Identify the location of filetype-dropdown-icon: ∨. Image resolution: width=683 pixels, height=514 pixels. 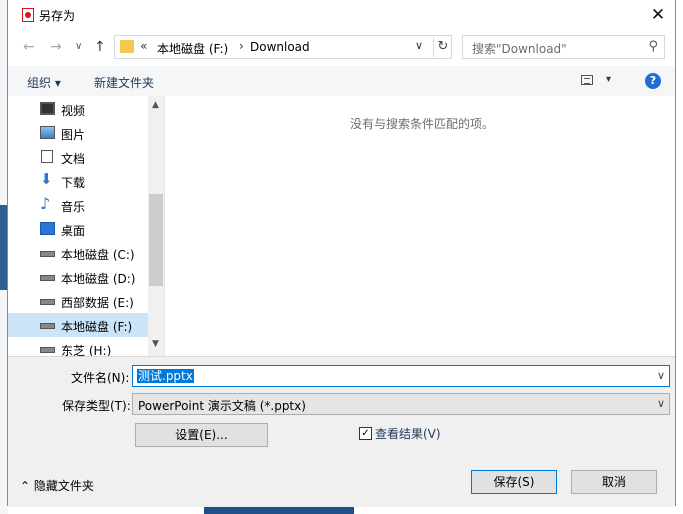
(661, 403).